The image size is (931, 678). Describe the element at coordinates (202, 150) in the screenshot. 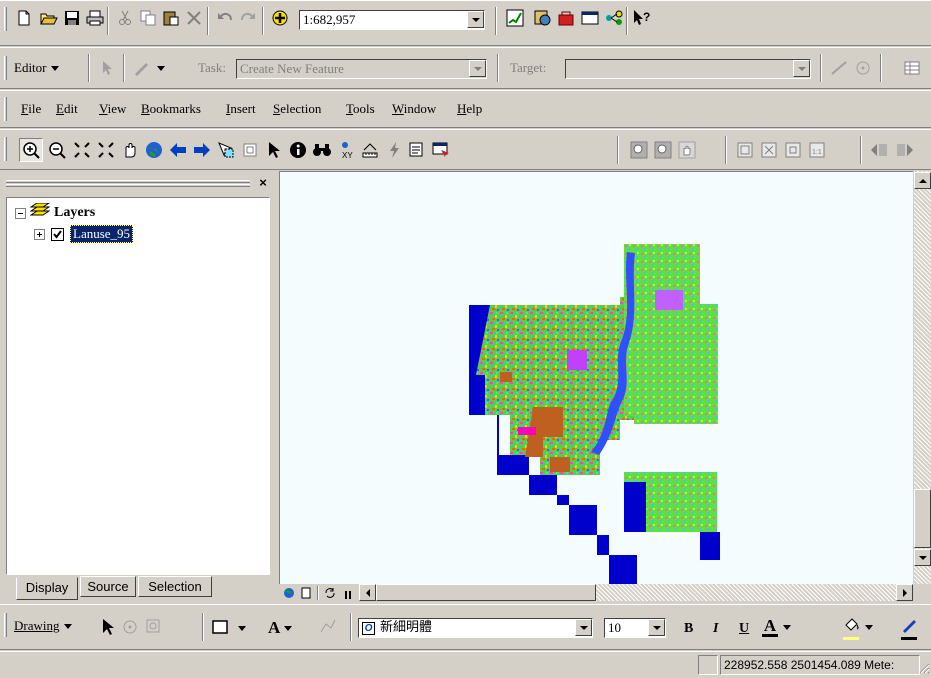

I see `forward-icon` at that location.